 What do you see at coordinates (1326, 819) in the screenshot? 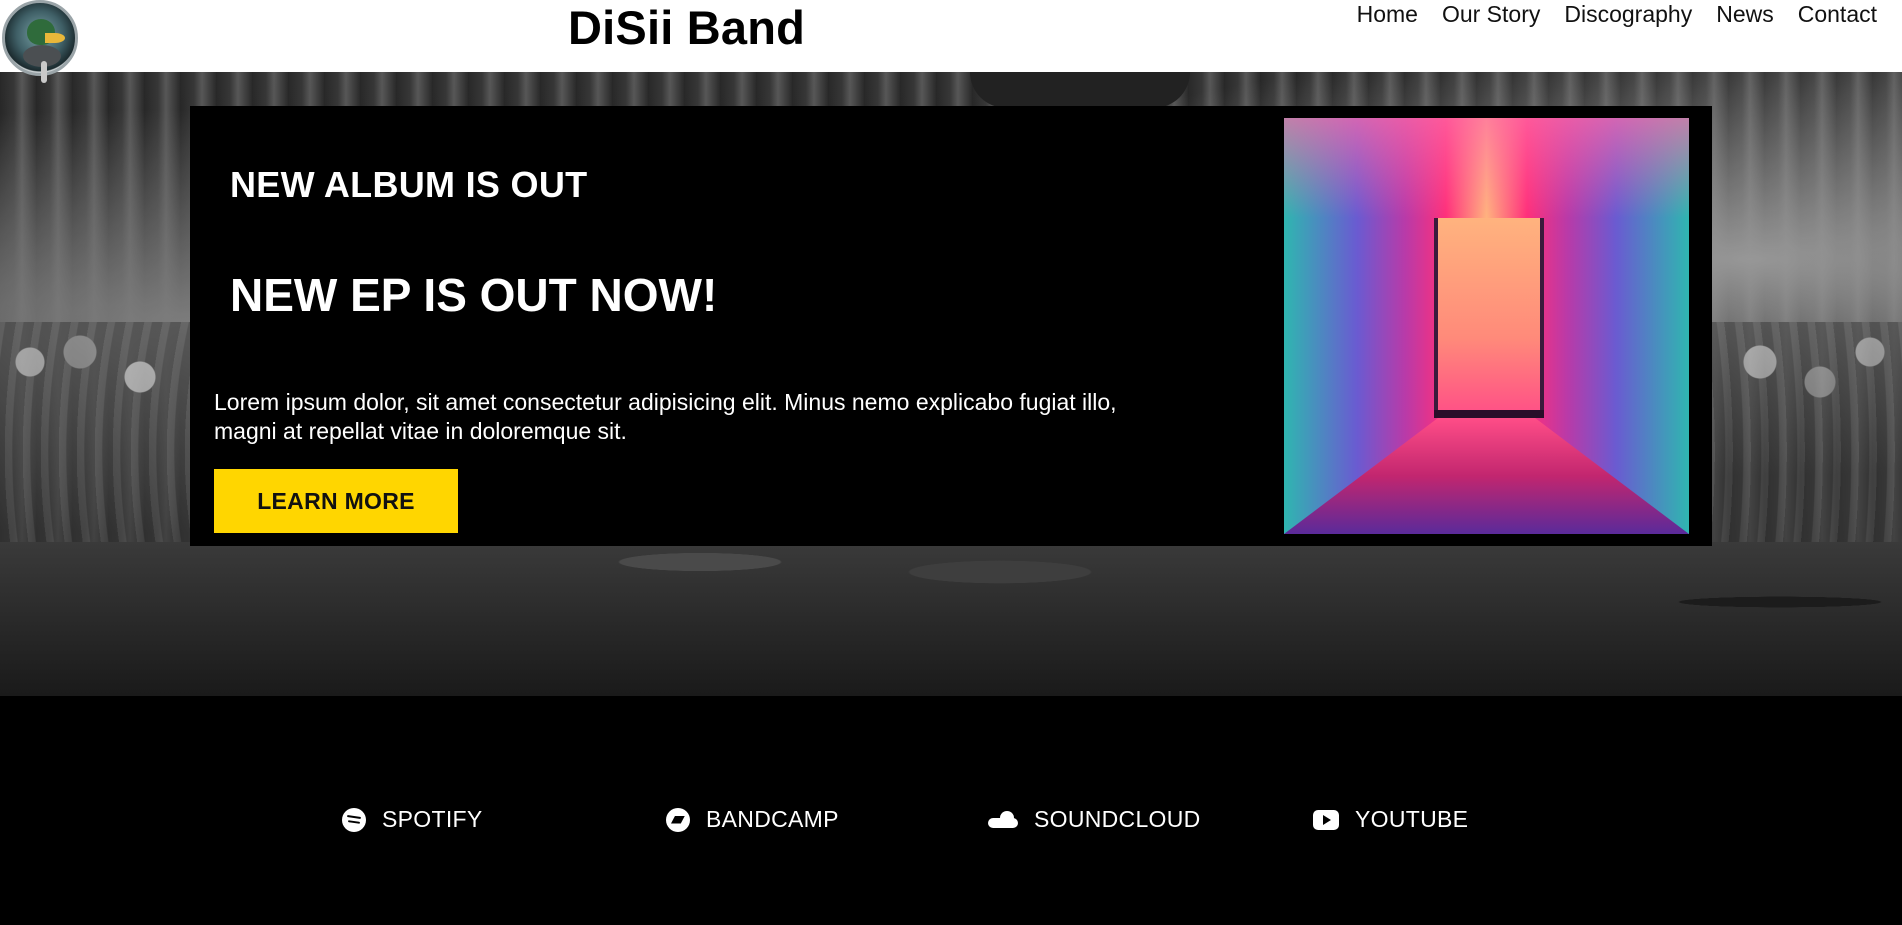
I see `youtube-icon` at bounding box center [1326, 819].